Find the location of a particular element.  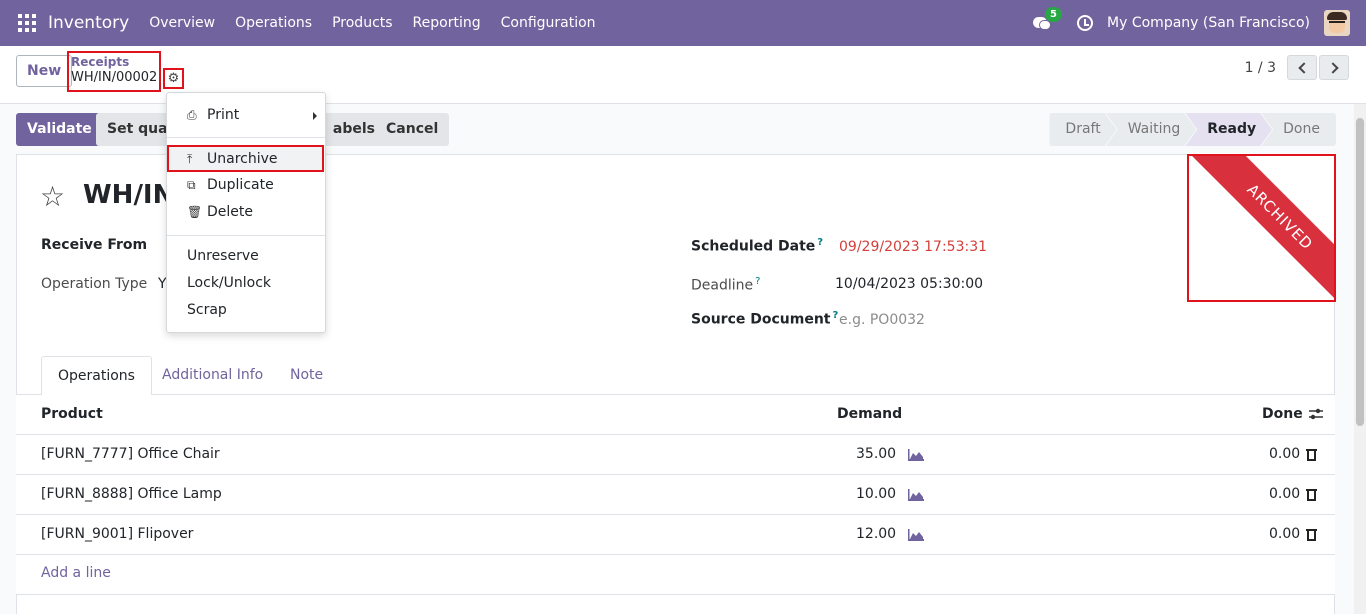

menu-item-scrap: Scrap is located at coordinates (246, 310).